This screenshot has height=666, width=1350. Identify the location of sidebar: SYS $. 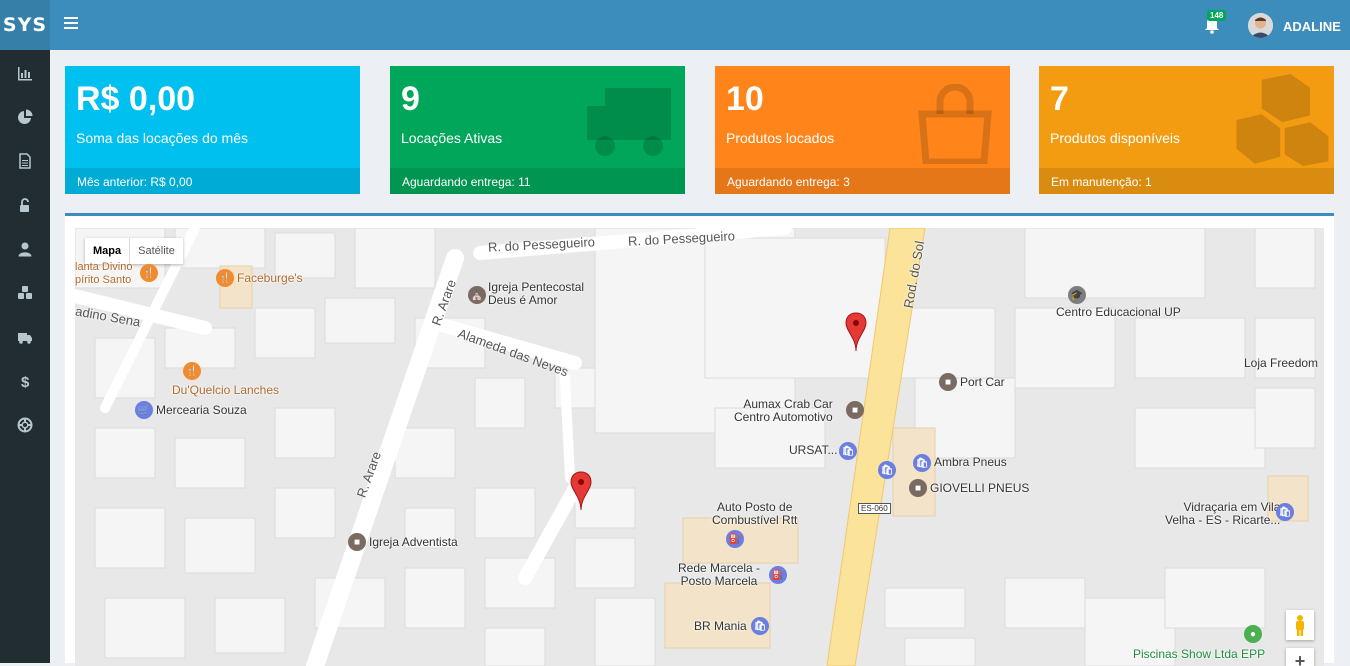
(25, 331).